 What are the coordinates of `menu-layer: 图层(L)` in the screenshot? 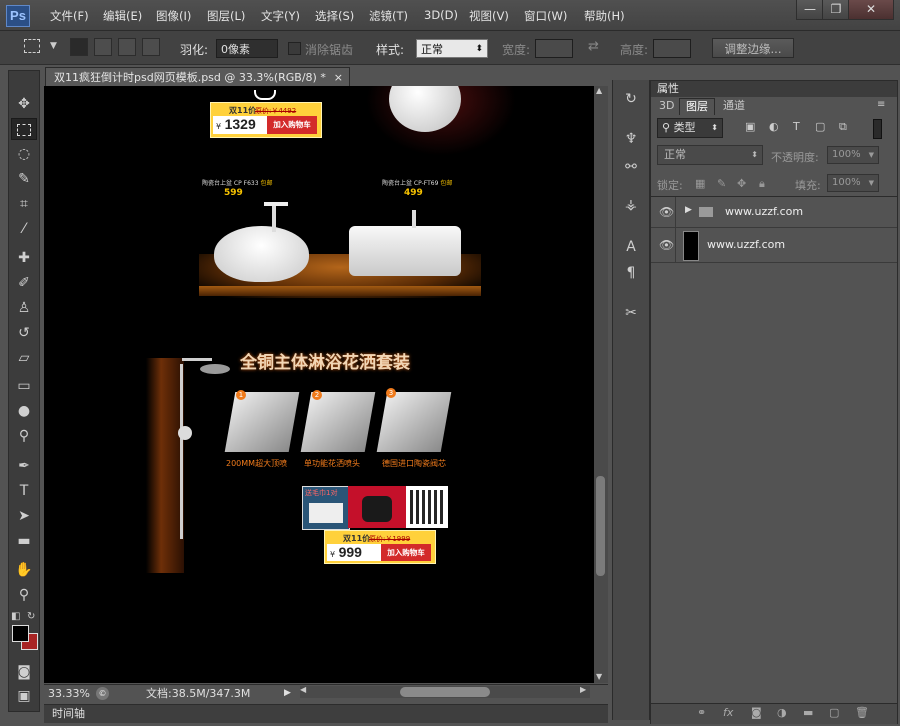 It's located at (226, 16).